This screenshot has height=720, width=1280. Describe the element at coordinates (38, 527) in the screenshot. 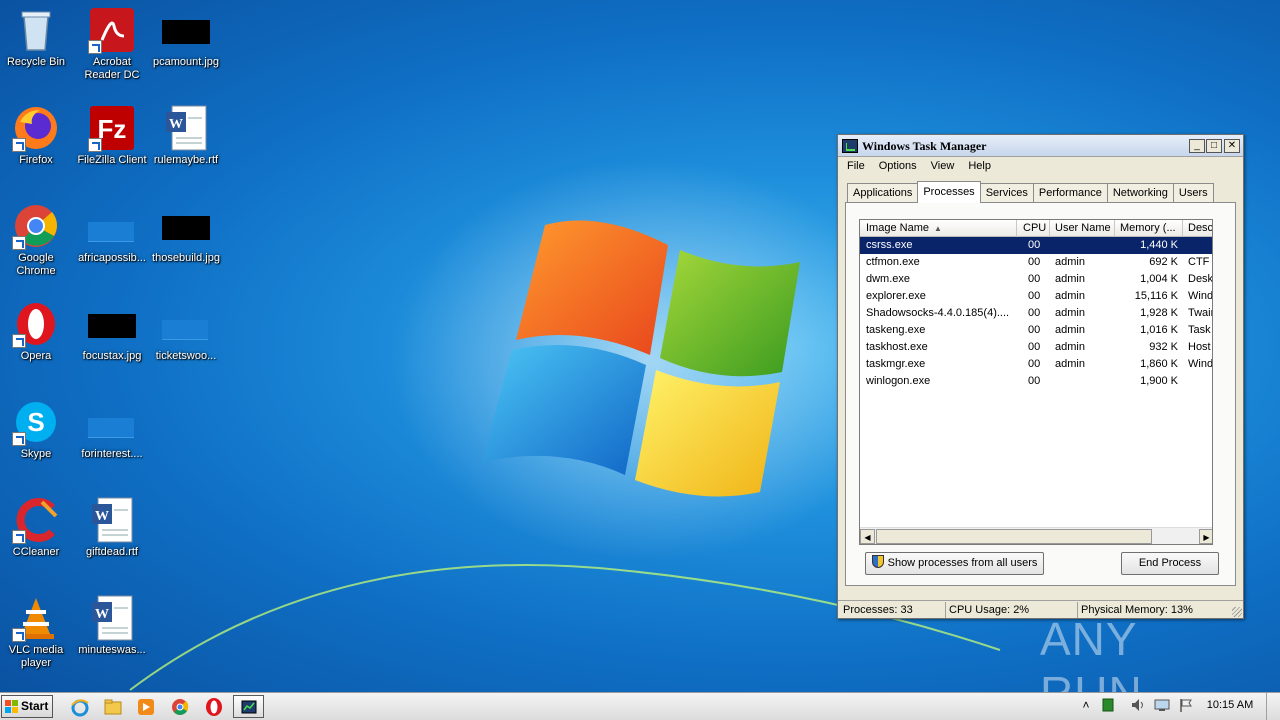

I see `desktop-icon-ccleaner: CCleaner` at that location.